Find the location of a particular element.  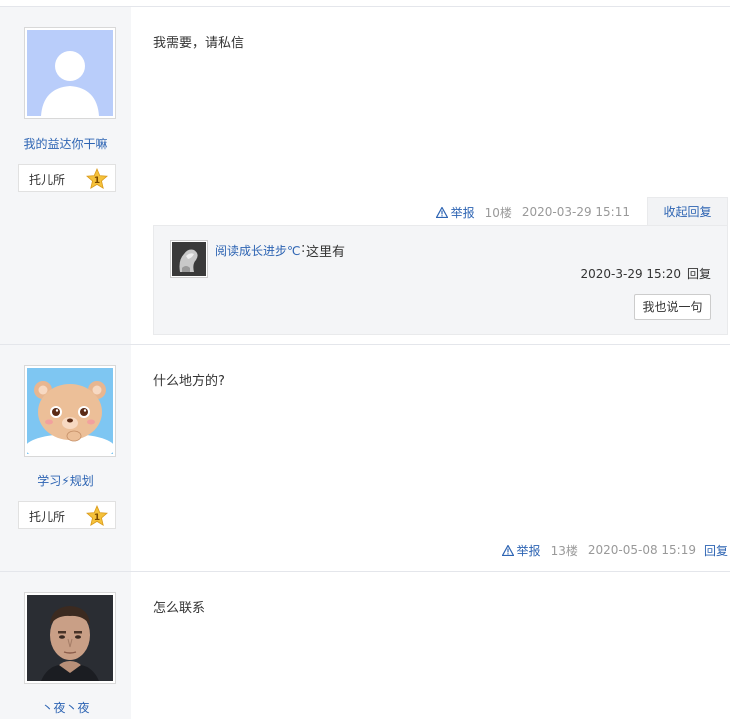

post-content: 我需要，请私信 is located at coordinates (199, 43).